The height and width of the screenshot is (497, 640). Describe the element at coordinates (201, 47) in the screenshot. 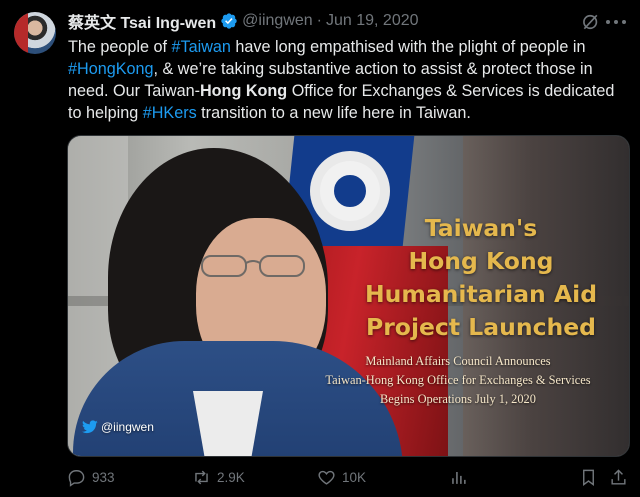

I see `hashtag-link: #Taiwan` at that location.